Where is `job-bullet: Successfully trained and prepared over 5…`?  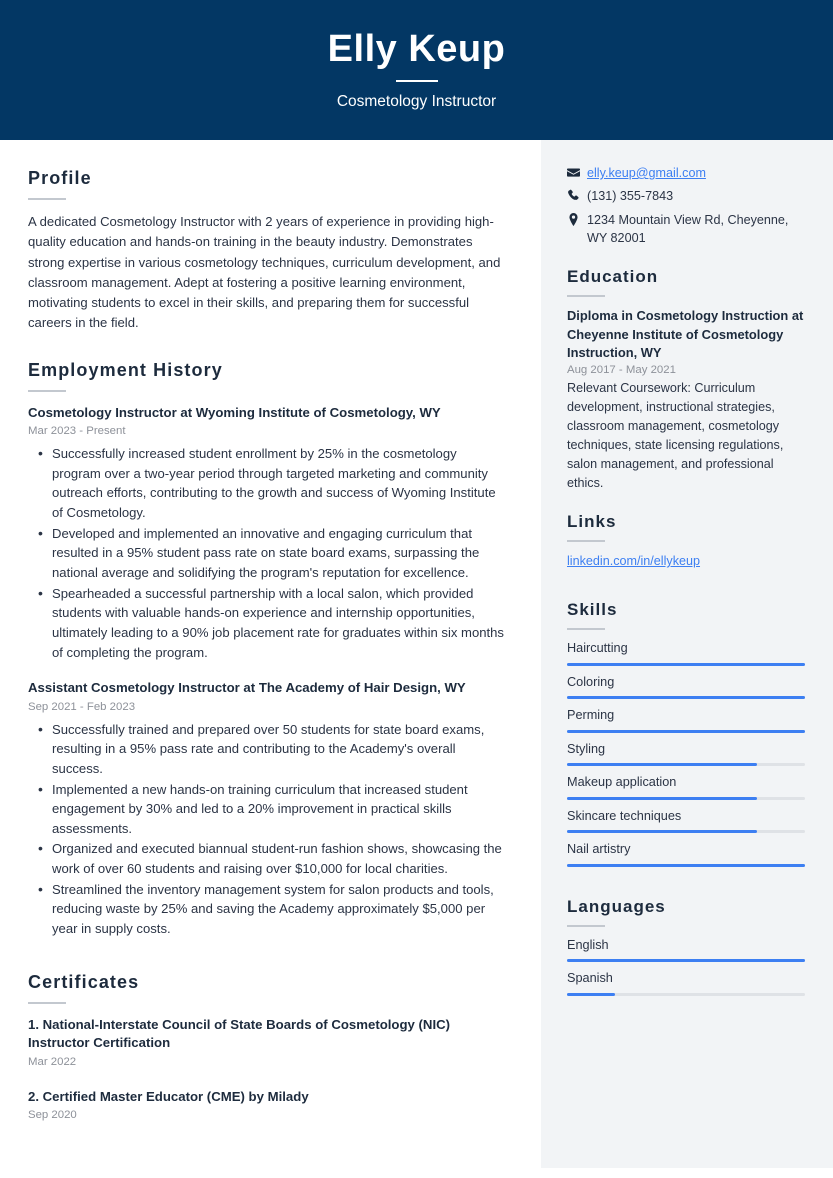 job-bullet: Successfully trained and prepared over 5… is located at coordinates (271, 749).